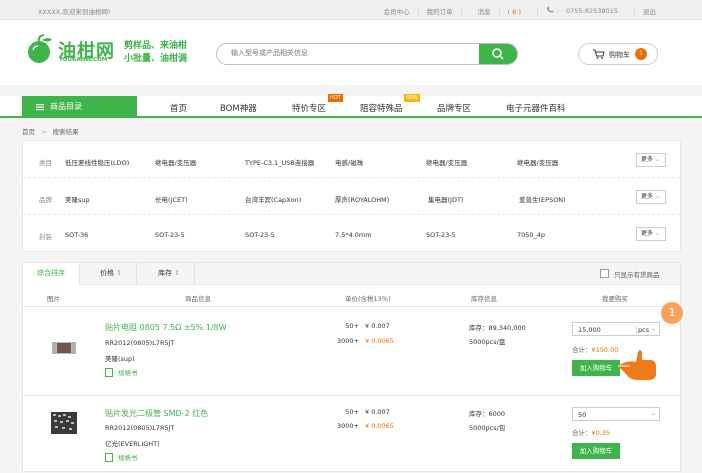 This screenshot has width=702, height=473. I want to click on total-price: 合计：¥0.35, so click(591, 432).